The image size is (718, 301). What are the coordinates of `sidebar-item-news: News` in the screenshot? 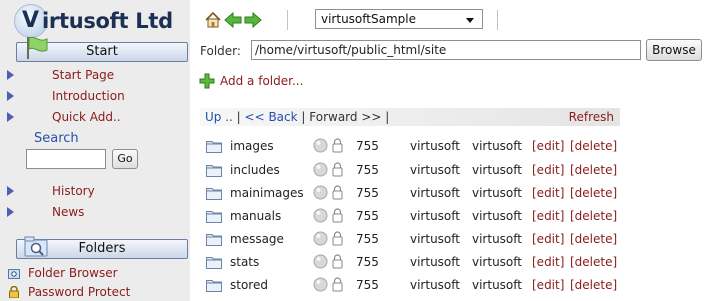 It's located at (95, 212).